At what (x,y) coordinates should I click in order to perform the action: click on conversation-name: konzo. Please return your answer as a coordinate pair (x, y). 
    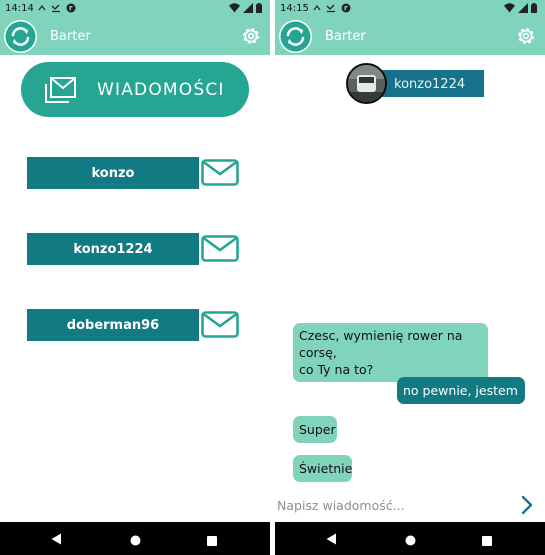
    Looking at the image, I should click on (113, 173).